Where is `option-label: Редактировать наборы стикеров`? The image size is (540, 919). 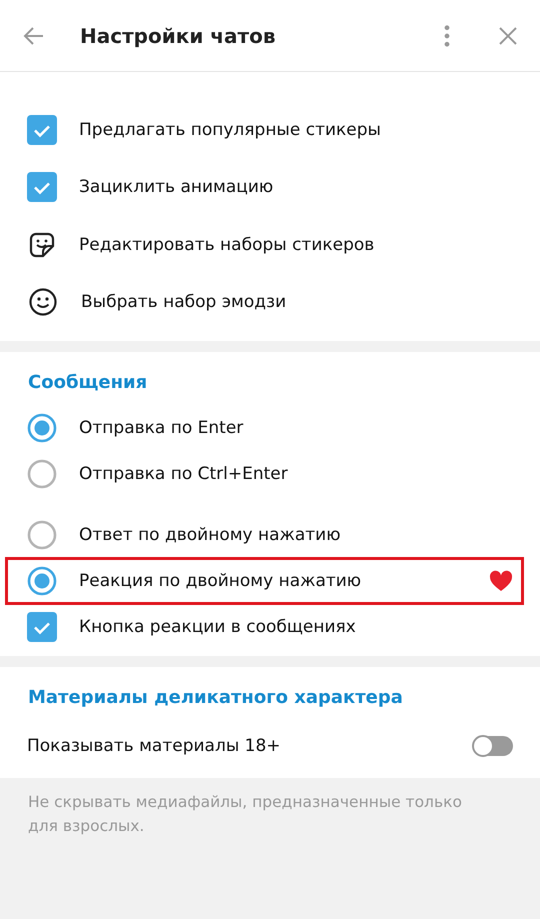 option-label: Редактировать наборы стикеров is located at coordinates (227, 244).